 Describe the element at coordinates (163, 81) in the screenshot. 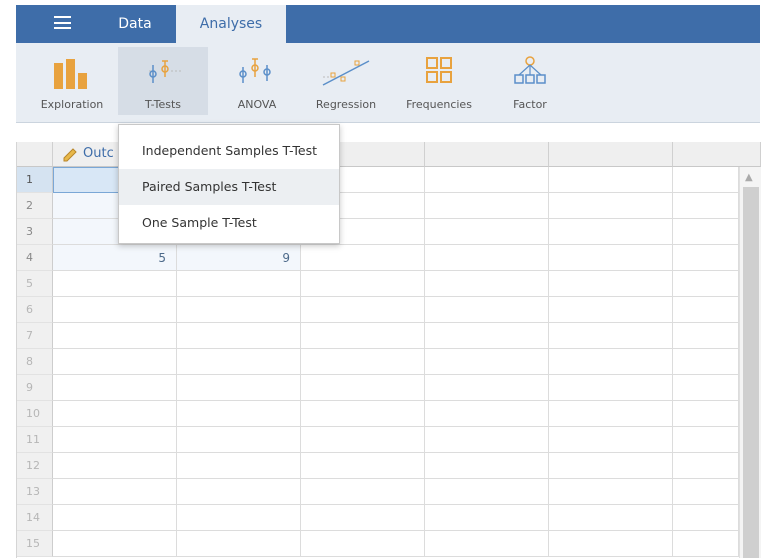

I see `ribbon-t-tests-button: T-Tests` at that location.